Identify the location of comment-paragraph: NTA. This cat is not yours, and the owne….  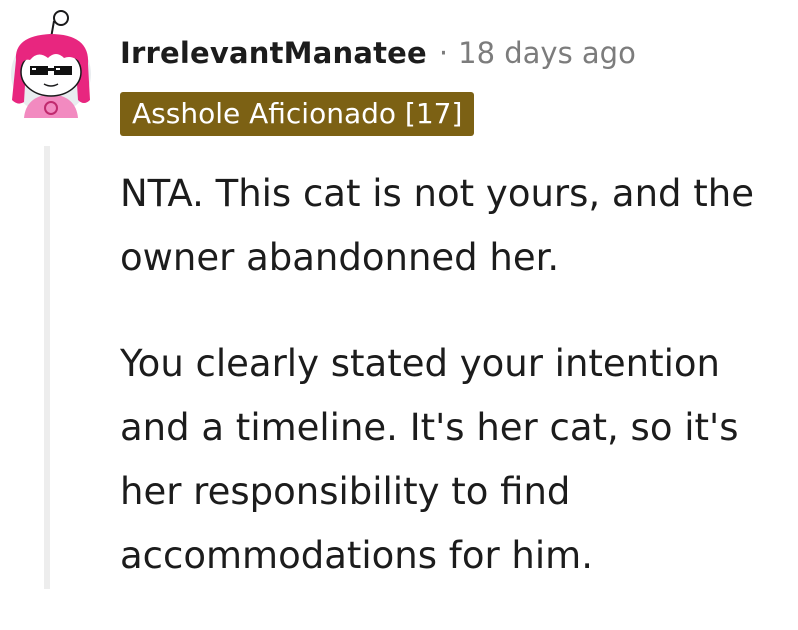
(437, 225).